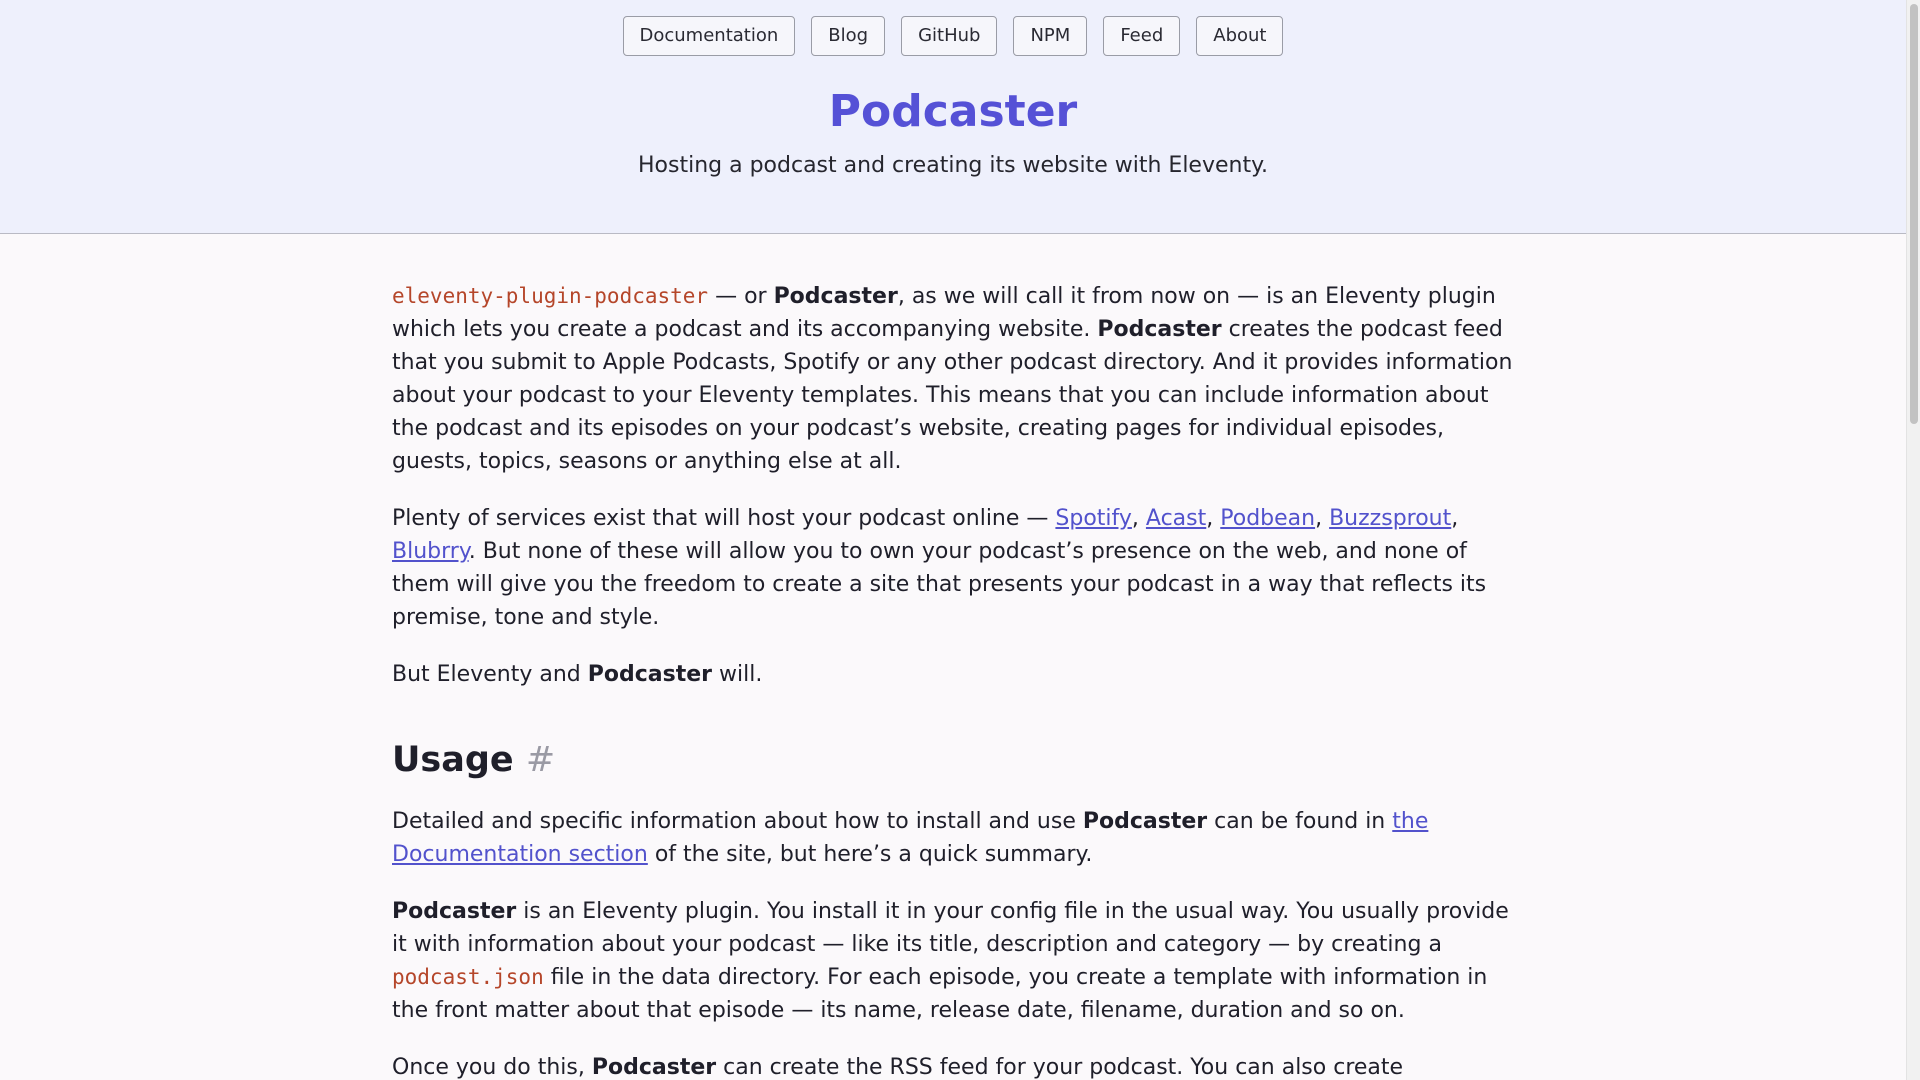  What do you see at coordinates (1267, 518) in the screenshot?
I see `link-podbean: Podbean` at bounding box center [1267, 518].